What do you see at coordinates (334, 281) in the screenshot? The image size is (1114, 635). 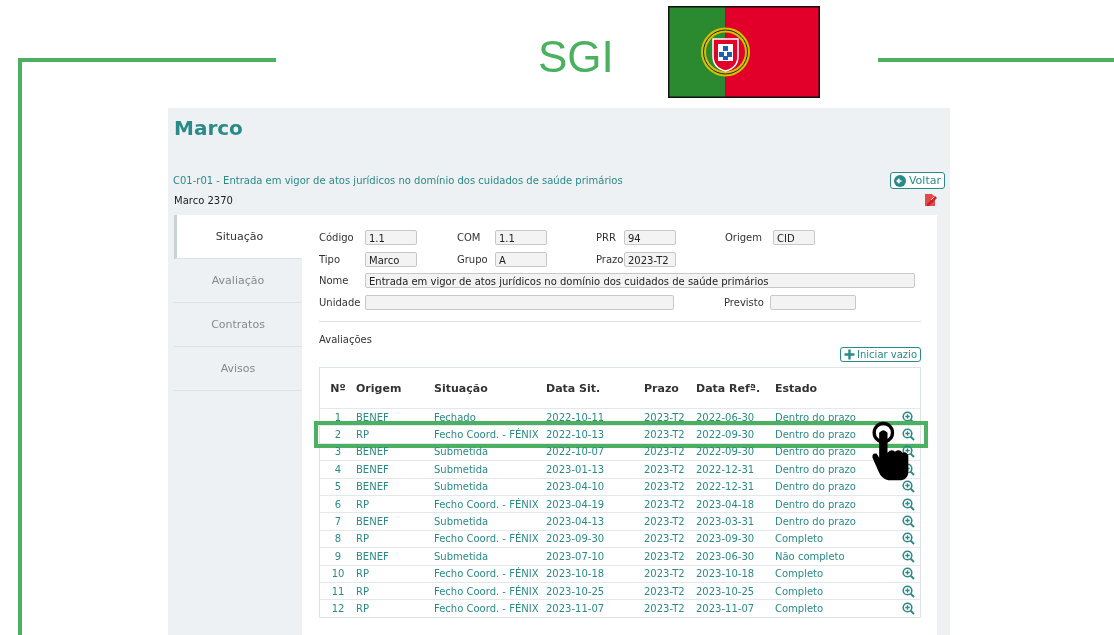 I see `field-label: Nome` at bounding box center [334, 281].